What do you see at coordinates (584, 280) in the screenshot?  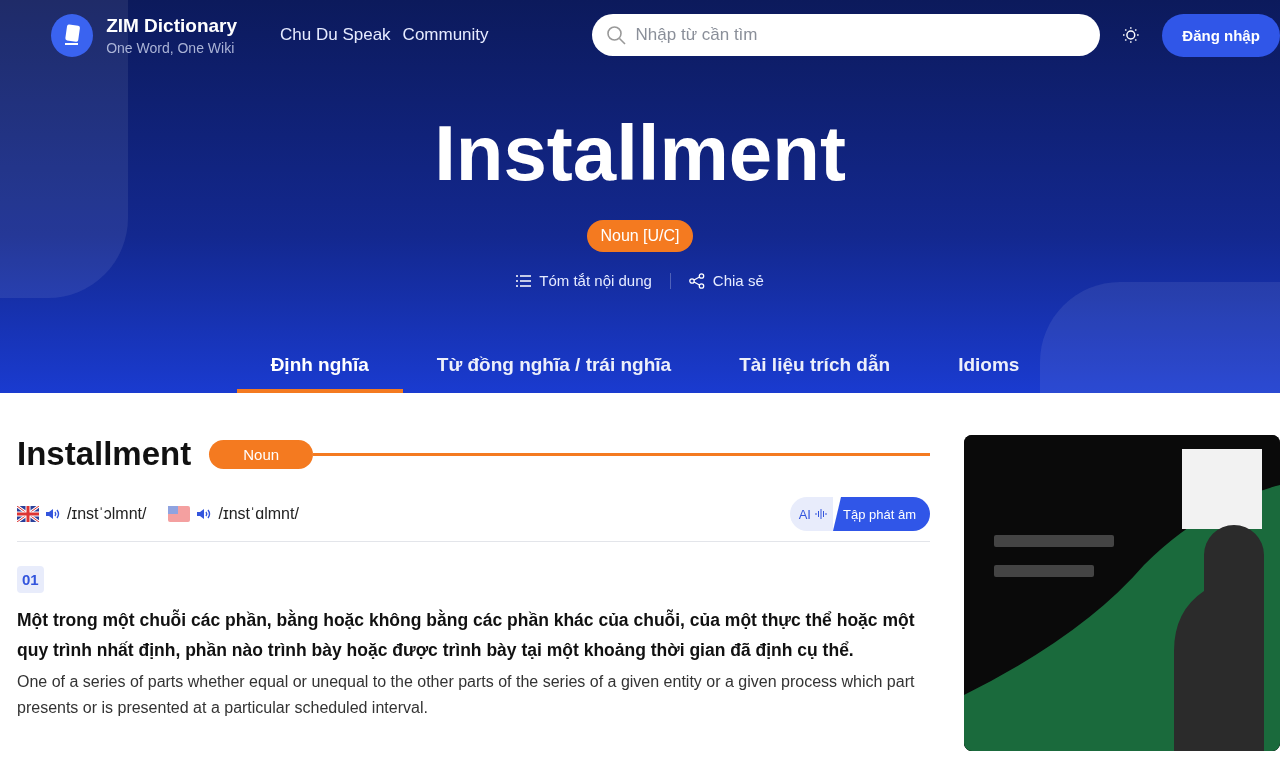 I see `summary-button: Tóm tắt nội dung` at bounding box center [584, 280].